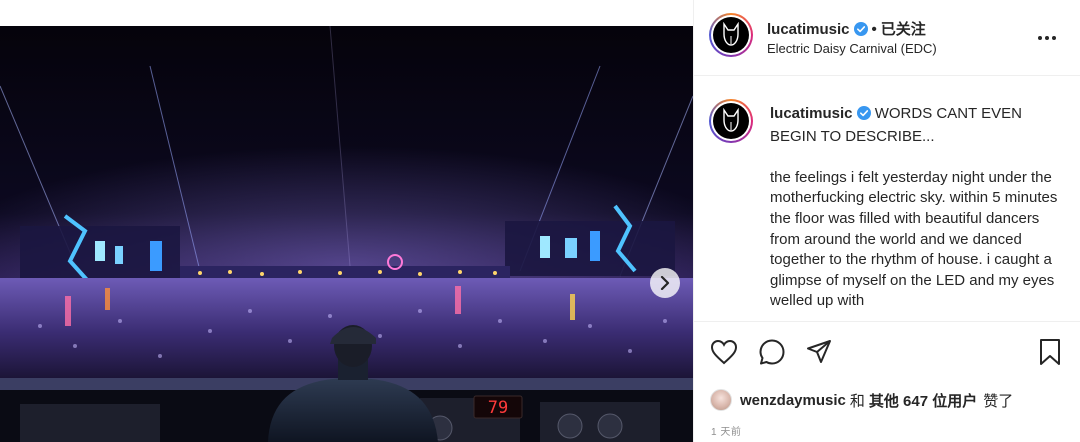  I want to click on author-username: lucatimusic, so click(808, 29).